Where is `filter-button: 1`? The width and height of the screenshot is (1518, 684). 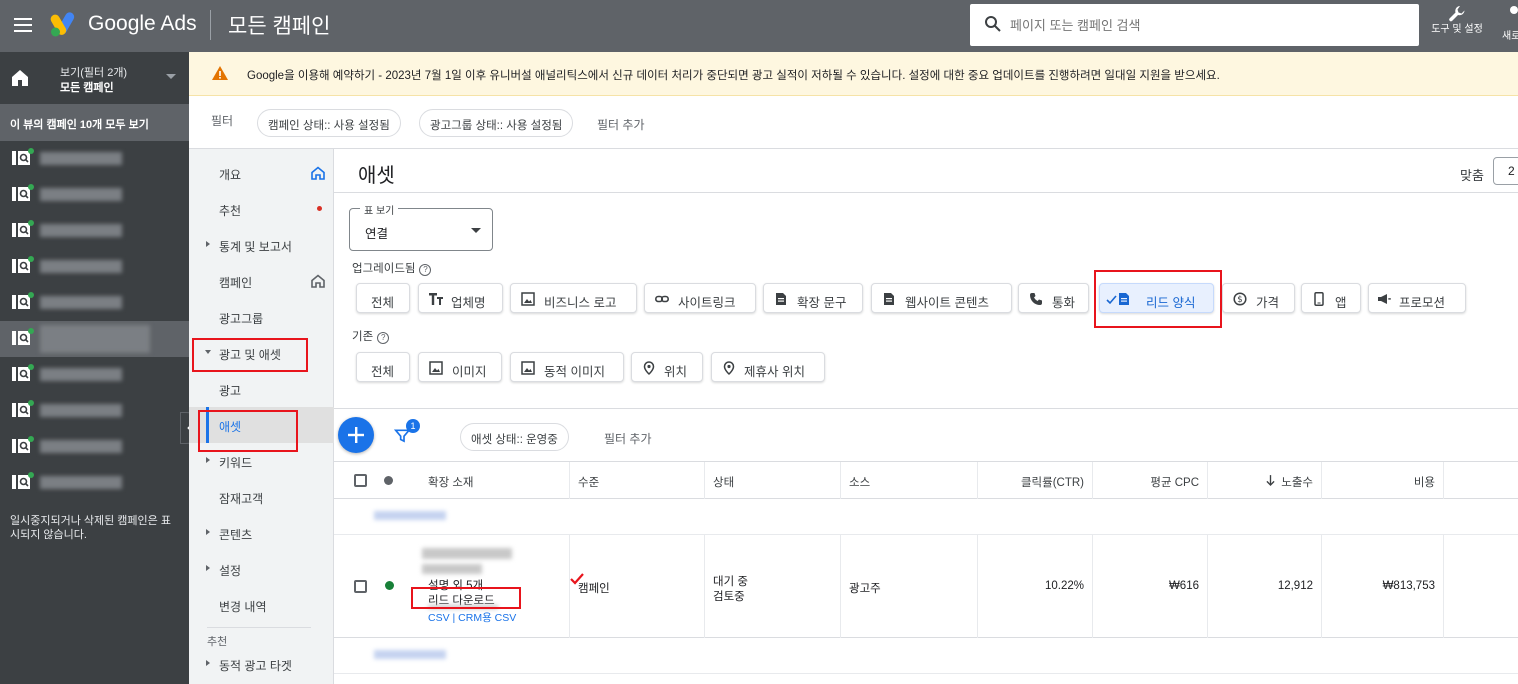
filter-button: 1 is located at coordinates (407, 433).